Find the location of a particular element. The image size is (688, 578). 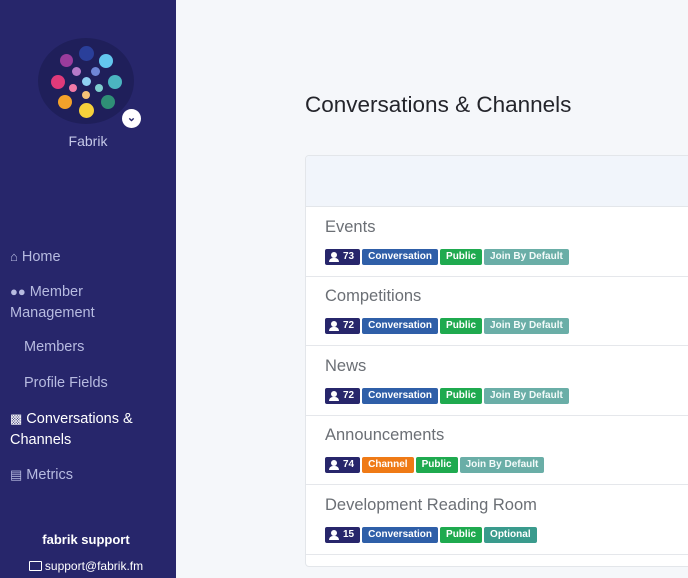

join-badge: Optional is located at coordinates (510, 535).